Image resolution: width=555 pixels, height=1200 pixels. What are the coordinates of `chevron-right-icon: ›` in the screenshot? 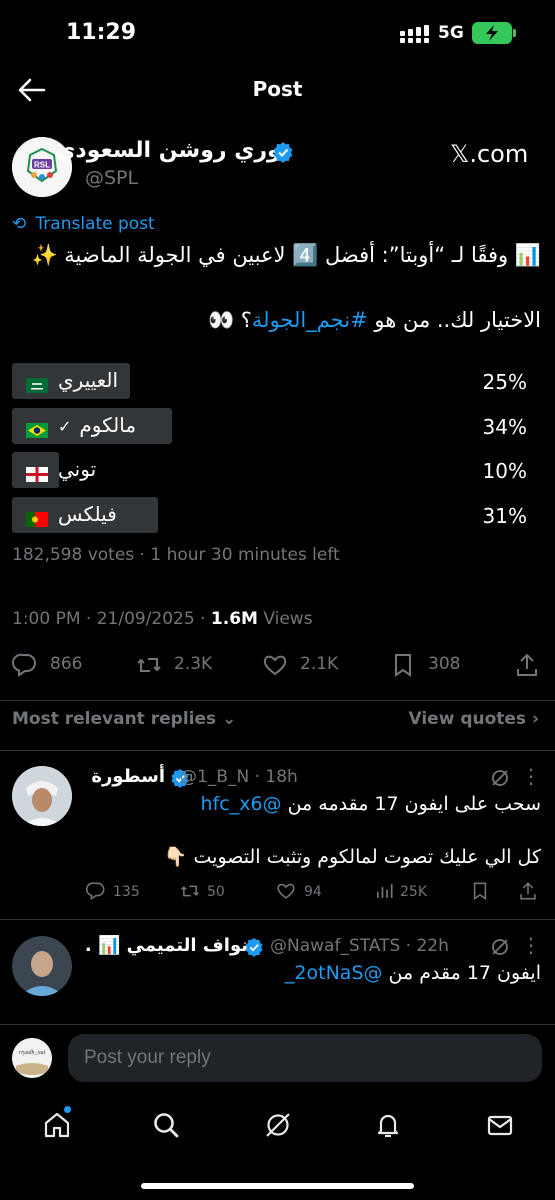 It's located at (535, 719).